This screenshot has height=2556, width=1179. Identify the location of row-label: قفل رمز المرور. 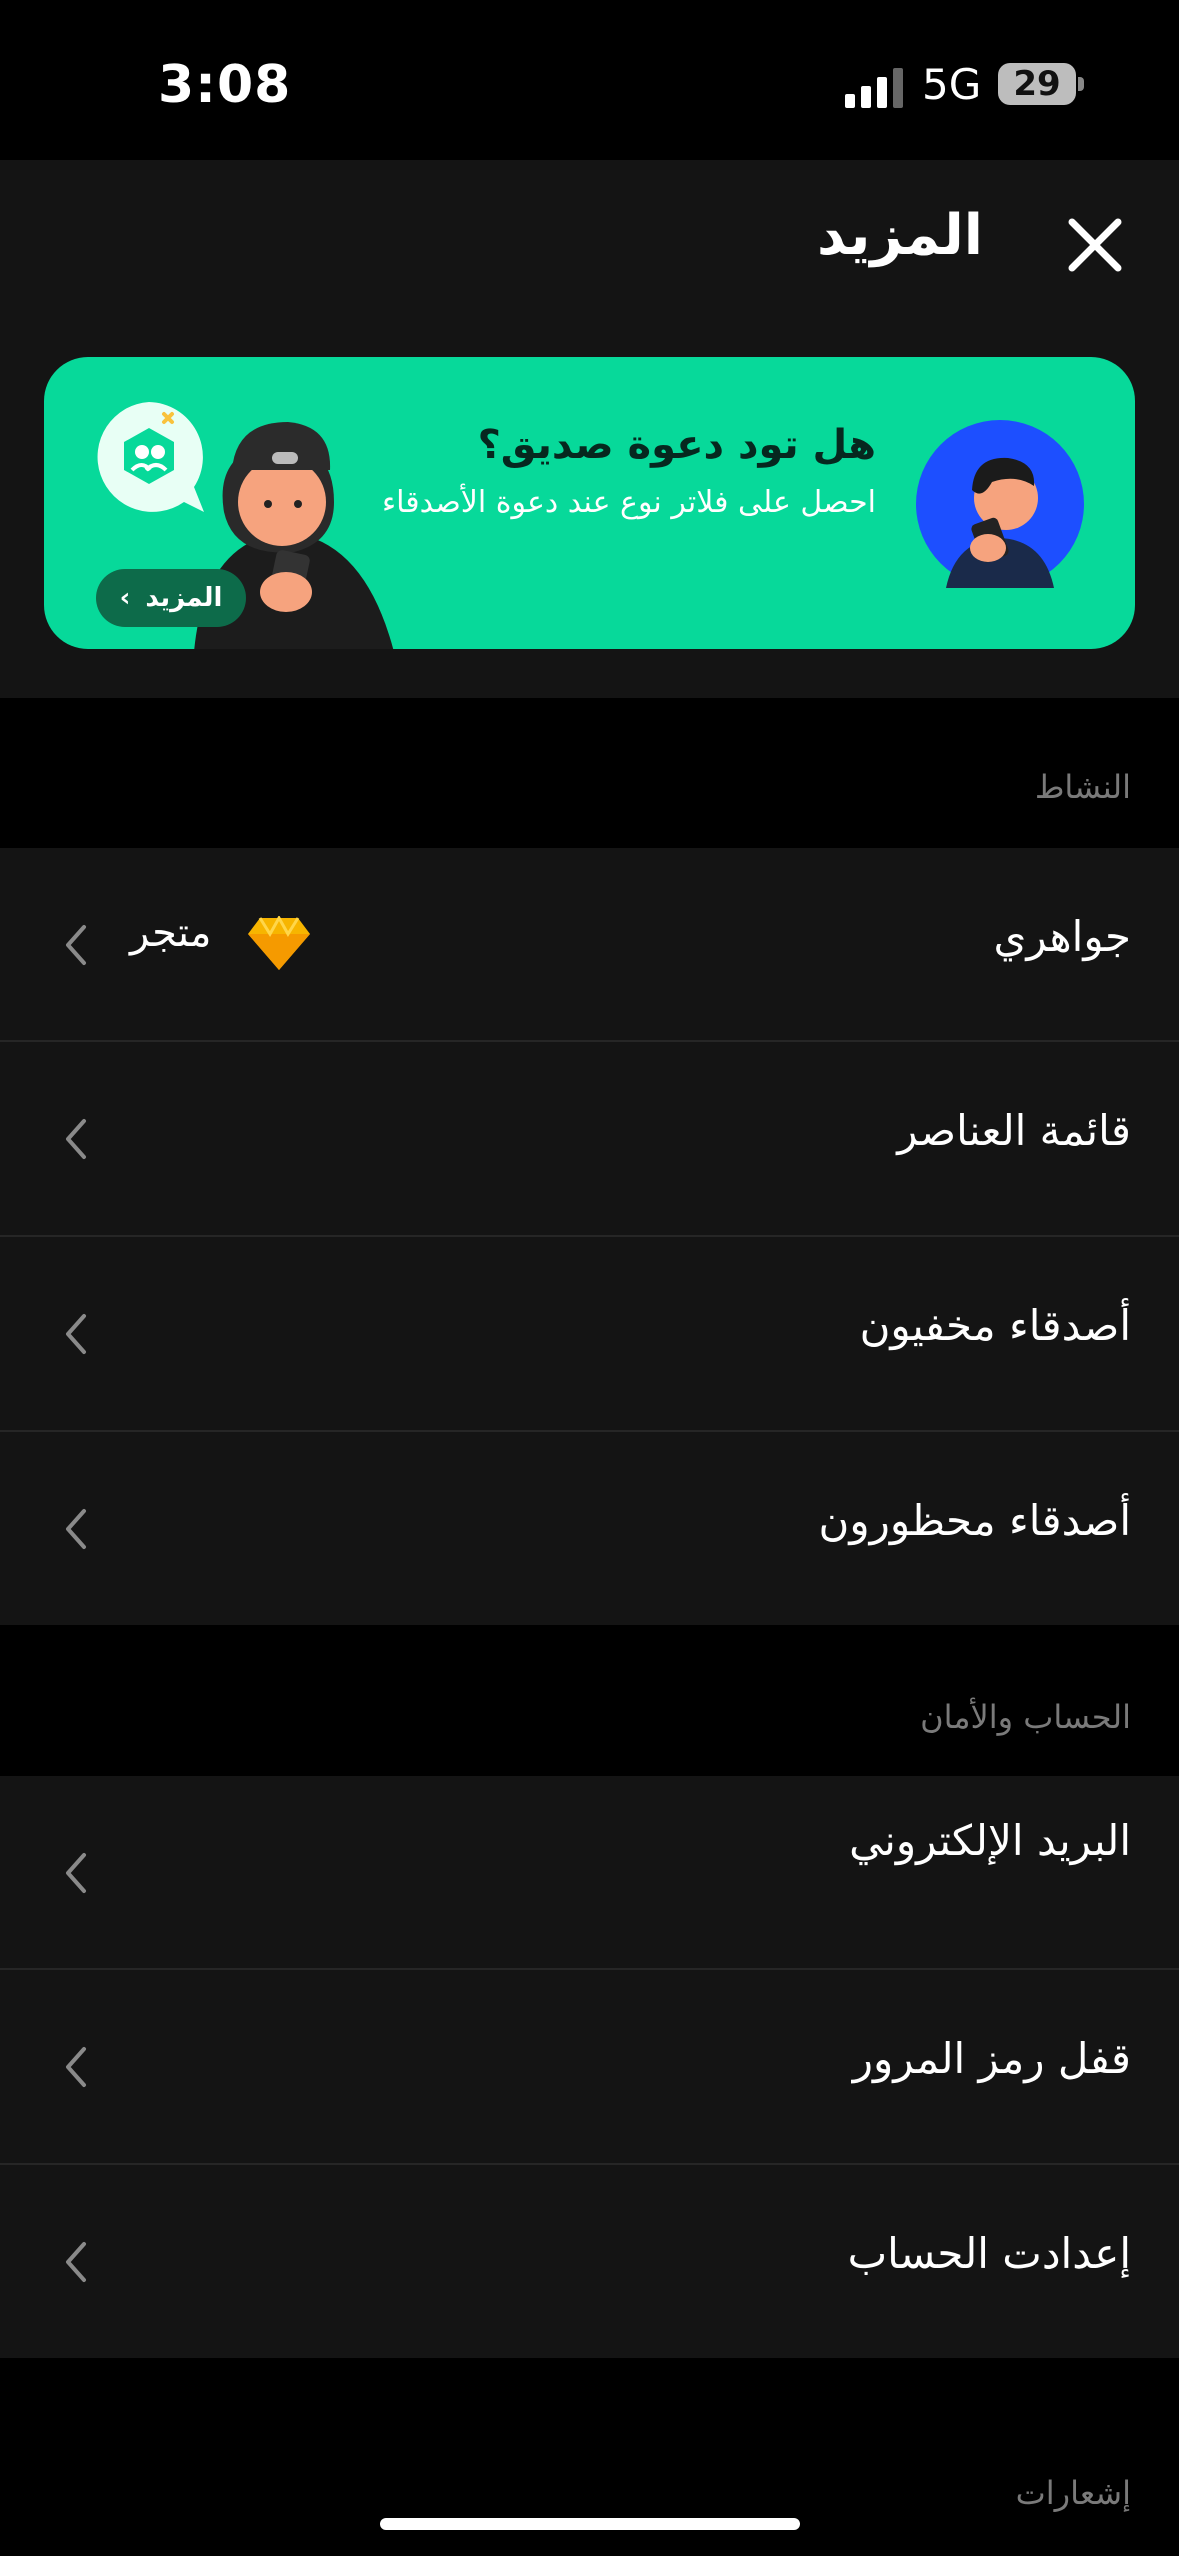
(991, 2058).